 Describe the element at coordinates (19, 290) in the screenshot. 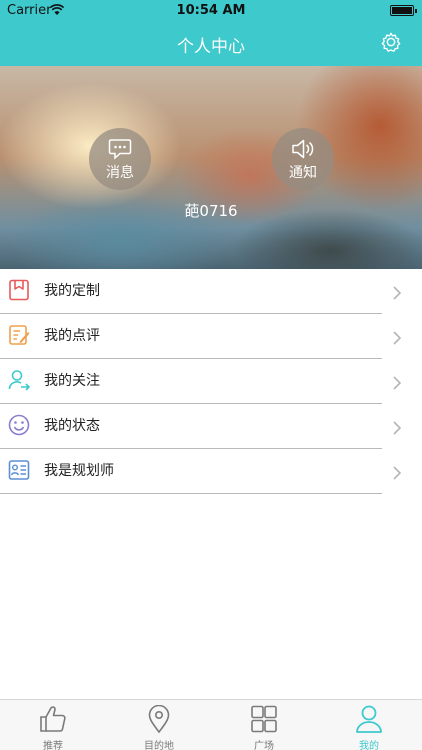

I see `bookmark-icon` at that location.